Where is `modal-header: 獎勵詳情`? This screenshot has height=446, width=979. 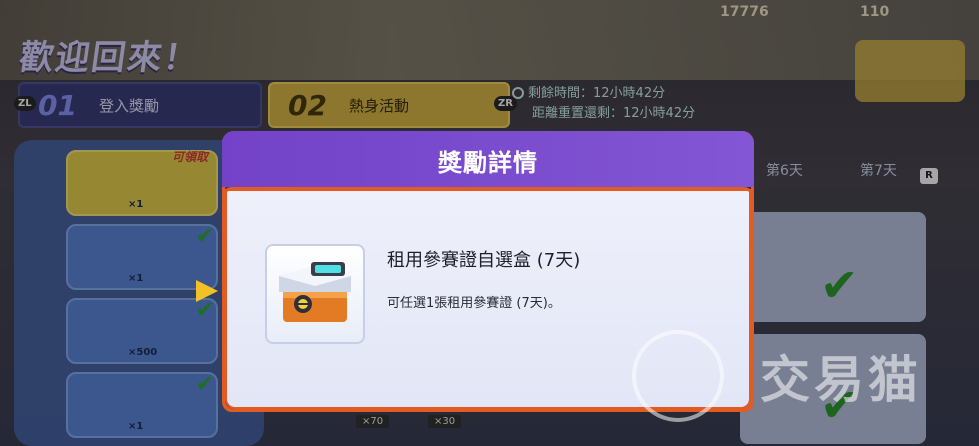
modal-header: 獎勵詳情 is located at coordinates (488, 159).